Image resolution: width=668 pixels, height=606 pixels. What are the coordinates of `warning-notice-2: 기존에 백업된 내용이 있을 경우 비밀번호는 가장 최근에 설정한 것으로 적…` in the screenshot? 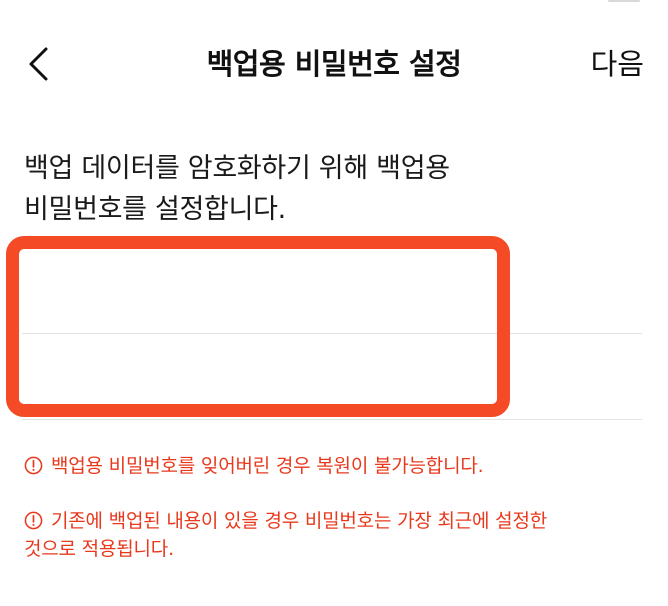 It's located at (329, 535).